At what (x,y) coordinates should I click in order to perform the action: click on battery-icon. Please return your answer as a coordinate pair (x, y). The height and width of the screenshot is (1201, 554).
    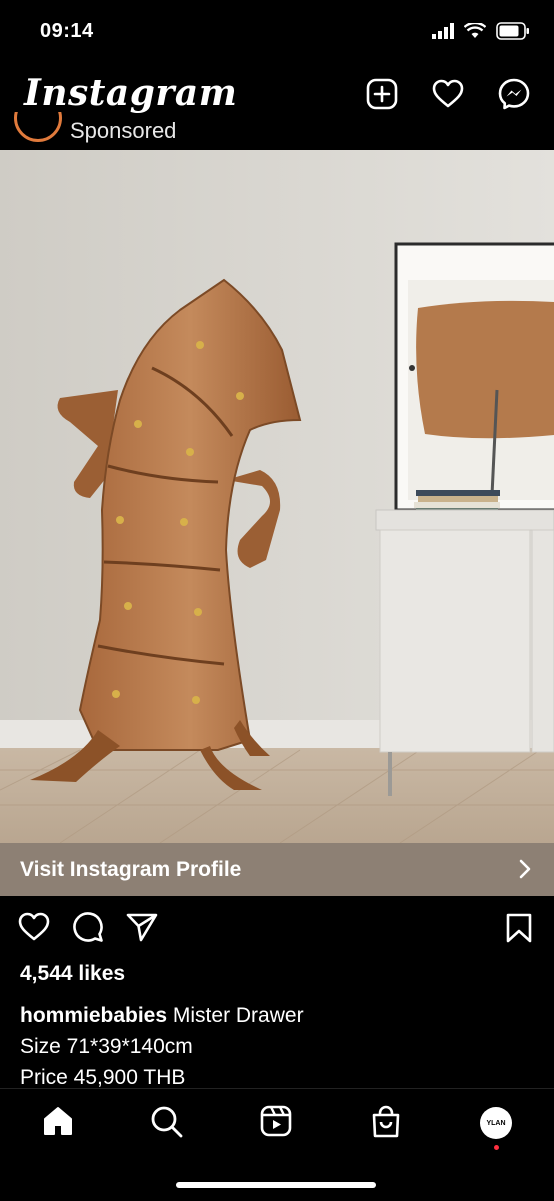
    Looking at the image, I should click on (512, 31).